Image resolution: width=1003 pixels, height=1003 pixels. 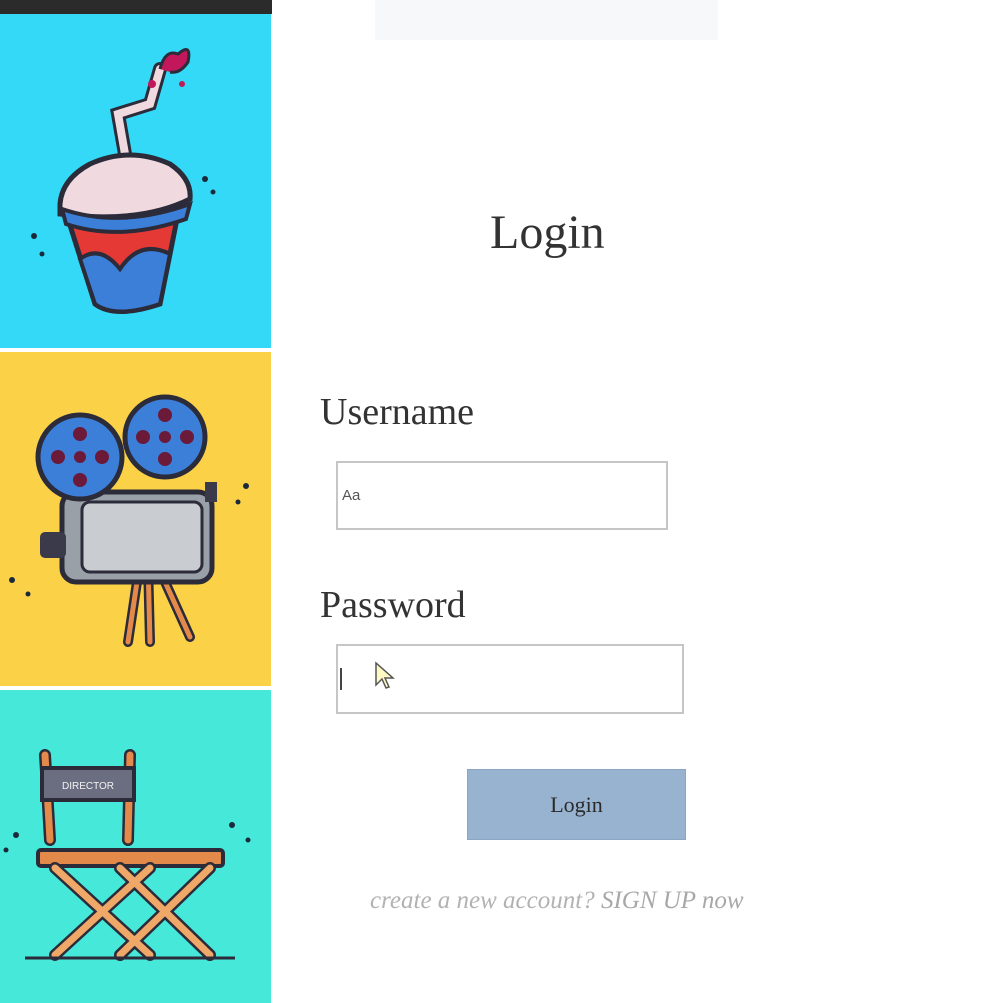 What do you see at coordinates (672, 900) in the screenshot?
I see `signup-link: SIGN UP now` at bounding box center [672, 900].